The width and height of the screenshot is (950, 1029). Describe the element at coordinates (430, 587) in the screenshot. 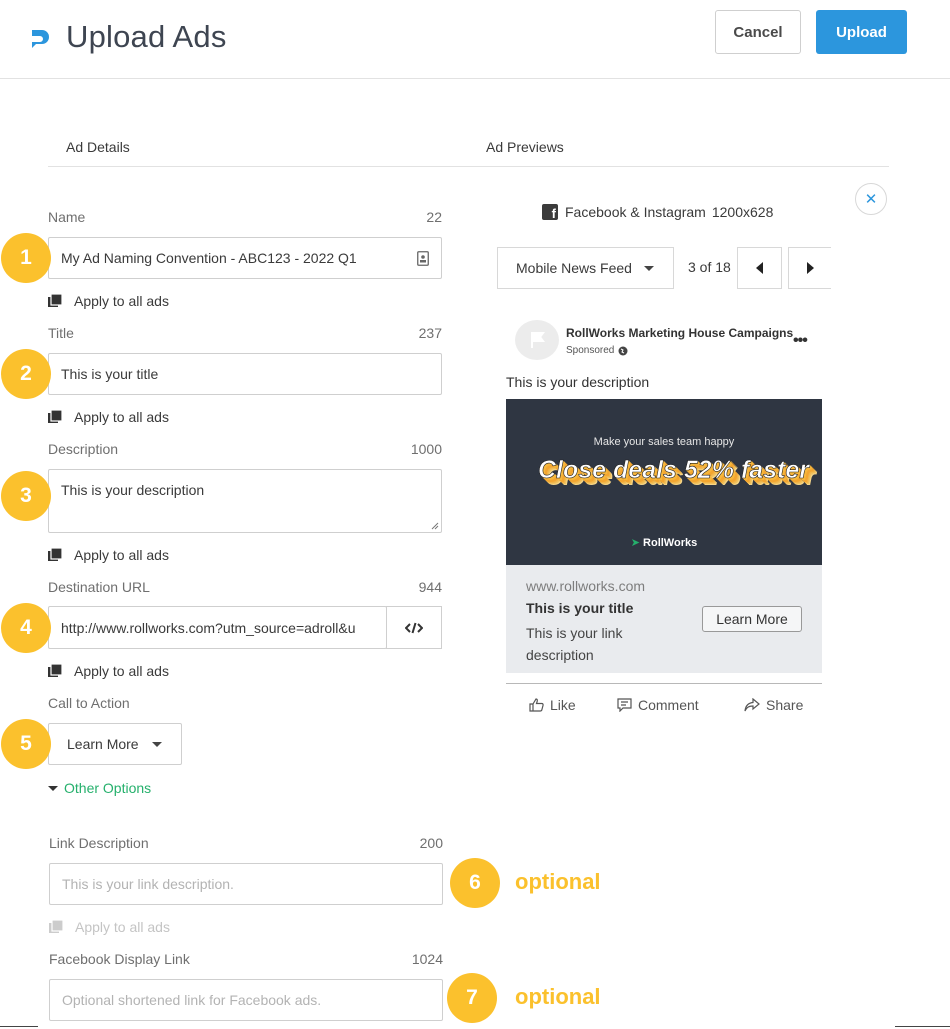

I see `url-char-count: 944` at that location.